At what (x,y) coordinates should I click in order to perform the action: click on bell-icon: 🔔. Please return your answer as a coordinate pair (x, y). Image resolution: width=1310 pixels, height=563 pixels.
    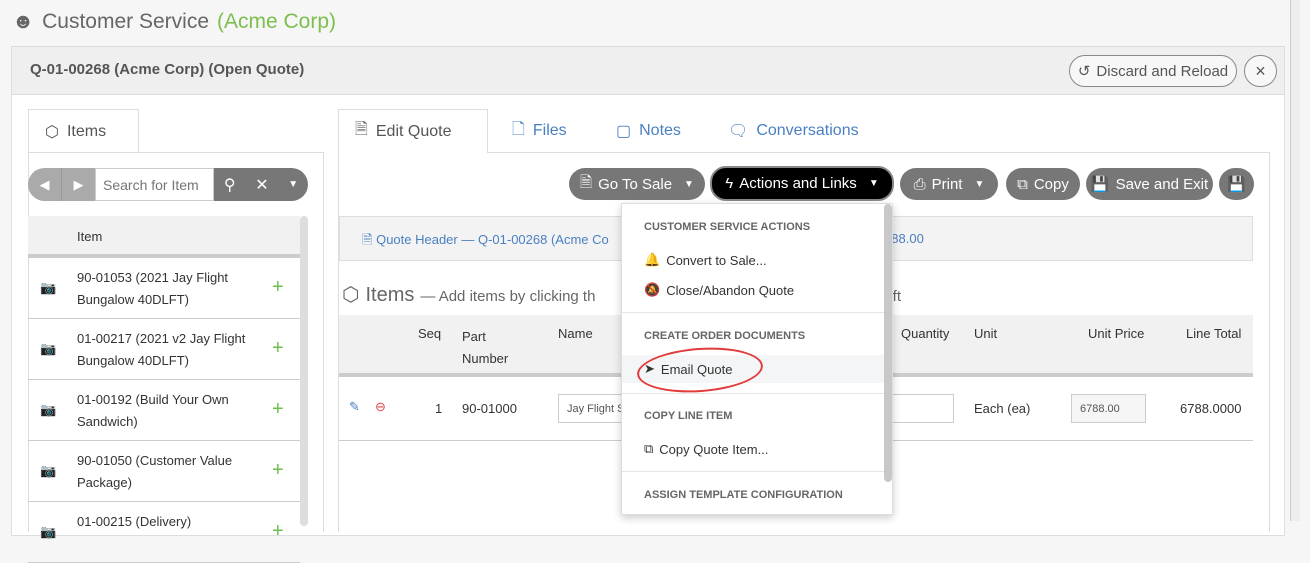
    Looking at the image, I should click on (652, 259).